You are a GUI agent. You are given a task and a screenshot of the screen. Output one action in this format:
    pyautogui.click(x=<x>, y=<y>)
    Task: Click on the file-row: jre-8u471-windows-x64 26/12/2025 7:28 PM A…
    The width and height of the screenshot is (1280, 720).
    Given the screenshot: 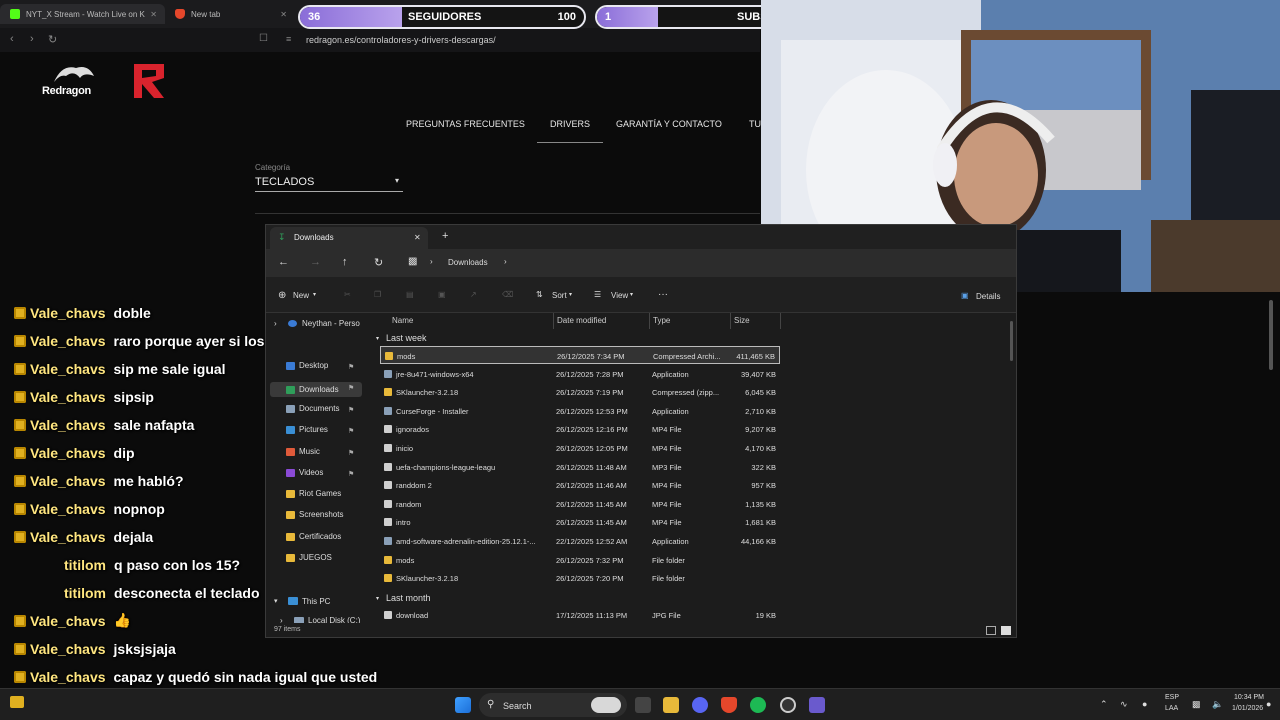 What is the action you would take?
    pyautogui.click(x=580, y=374)
    